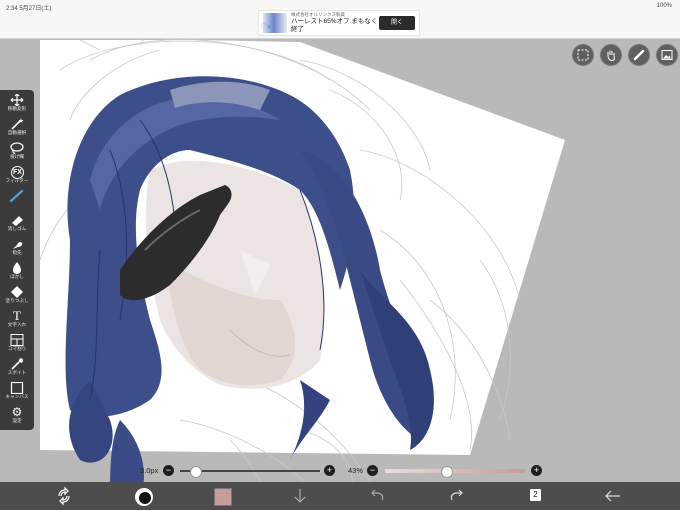 The image size is (680, 510). Describe the element at coordinates (266, 28) in the screenshot. I see `info-icon: ⓘ✕` at that location.